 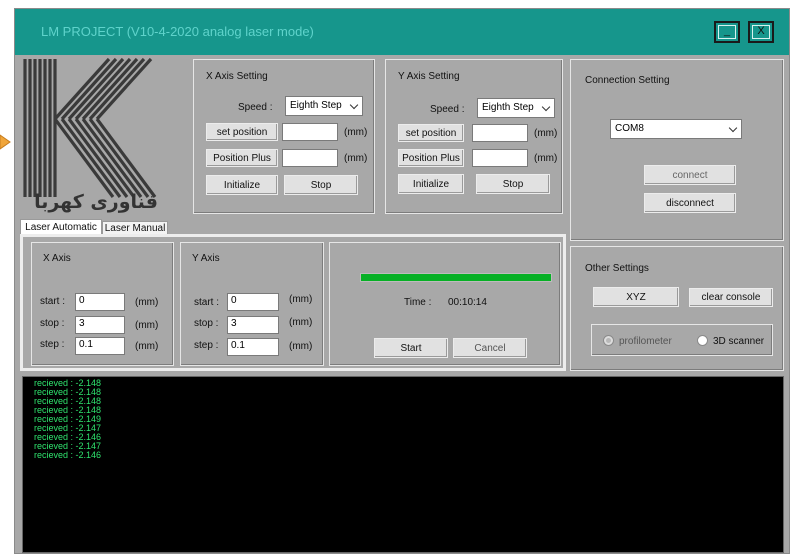 What do you see at coordinates (96, 202) in the screenshot?
I see `logo-text: فناوری کهربا` at bounding box center [96, 202].